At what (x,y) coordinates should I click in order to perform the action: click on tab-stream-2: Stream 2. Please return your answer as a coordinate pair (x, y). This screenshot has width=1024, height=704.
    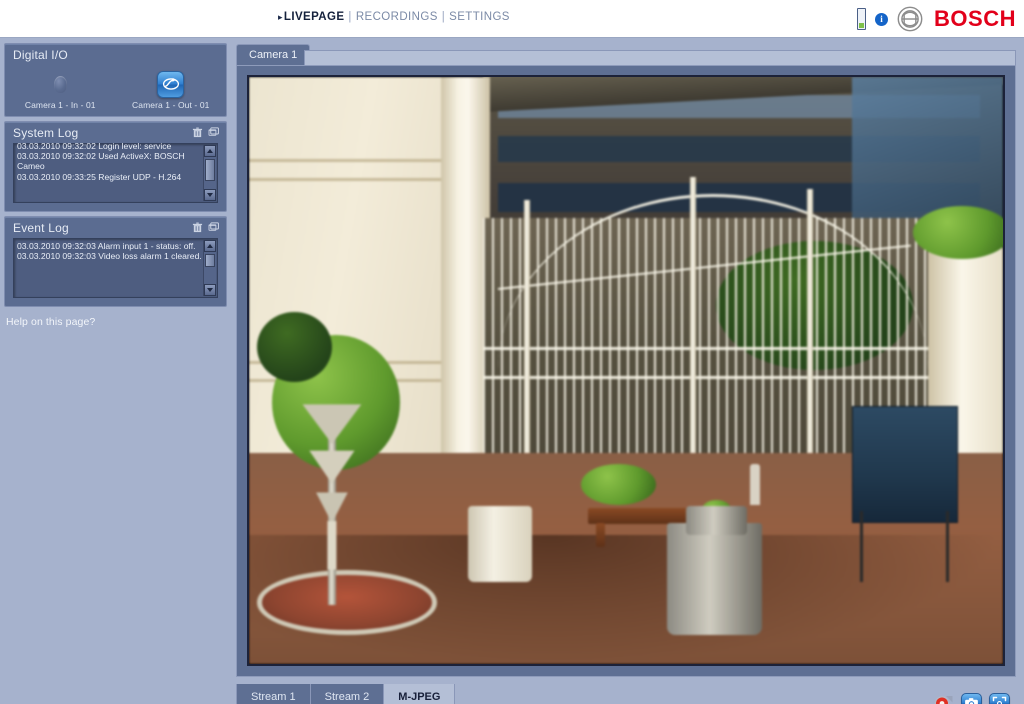
    Looking at the image, I should click on (347, 694).